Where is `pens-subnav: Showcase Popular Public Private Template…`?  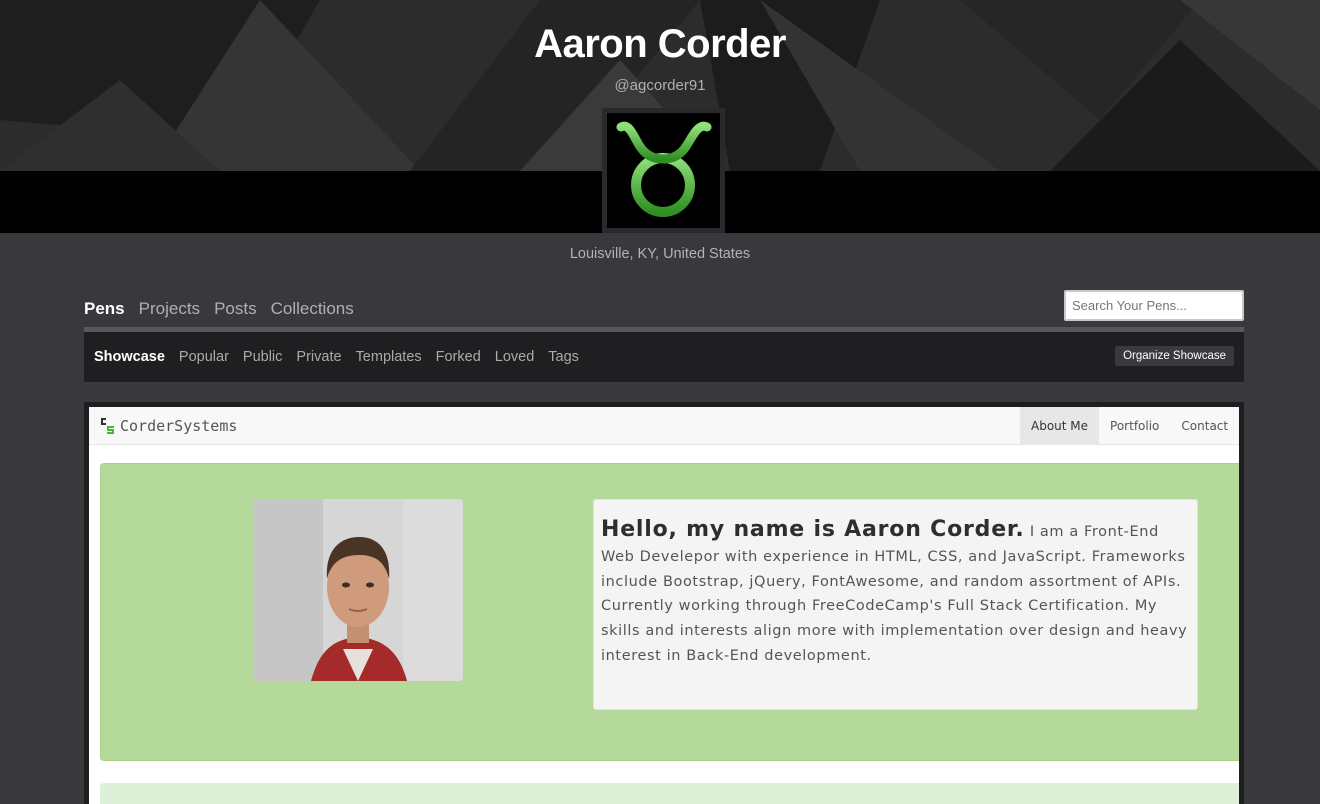
pens-subnav: Showcase Popular Public Private Template… is located at coordinates (664, 357).